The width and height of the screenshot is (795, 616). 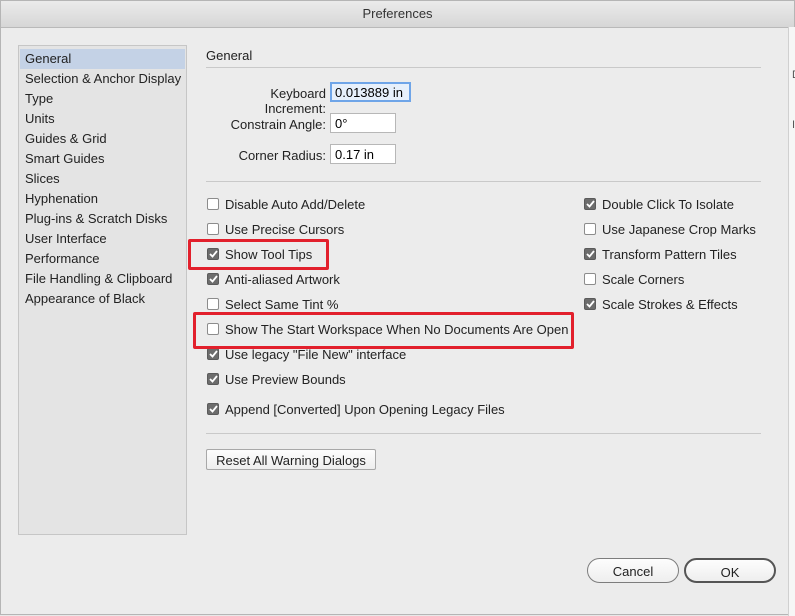 I want to click on sidebar-item-guides-grid: Guides & Grid, so click(x=102, y=139).